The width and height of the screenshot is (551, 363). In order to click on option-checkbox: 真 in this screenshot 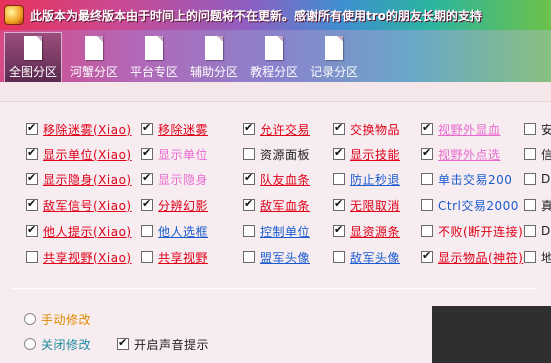, I will do `click(537, 205)`.